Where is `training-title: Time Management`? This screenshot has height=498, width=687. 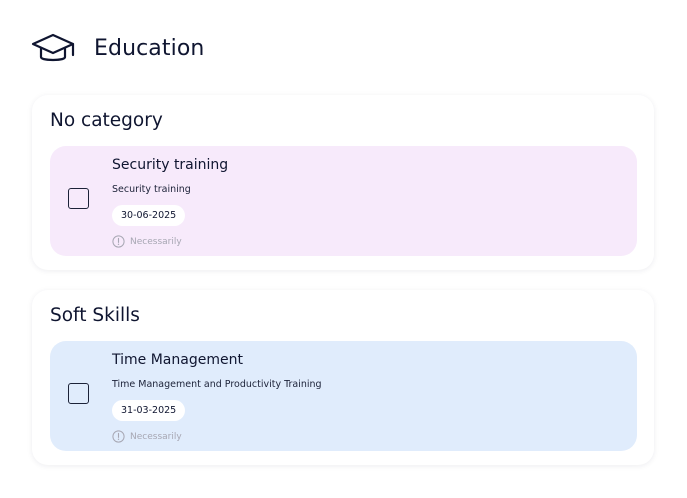 training-title: Time Management is located at coordinates (177, 360).